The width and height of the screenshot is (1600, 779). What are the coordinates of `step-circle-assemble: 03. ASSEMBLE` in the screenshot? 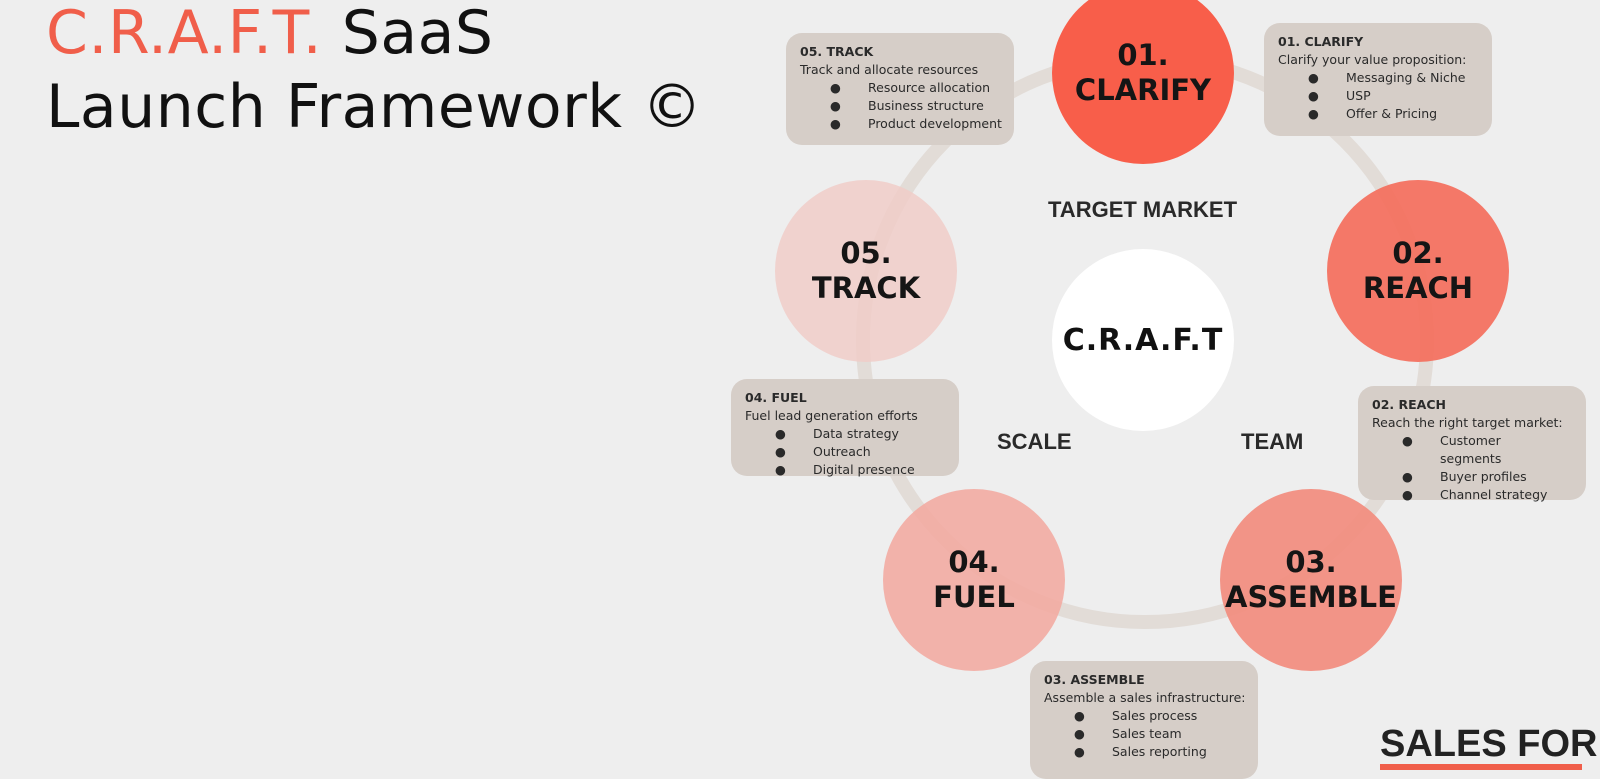 It's located at (1311, 580).